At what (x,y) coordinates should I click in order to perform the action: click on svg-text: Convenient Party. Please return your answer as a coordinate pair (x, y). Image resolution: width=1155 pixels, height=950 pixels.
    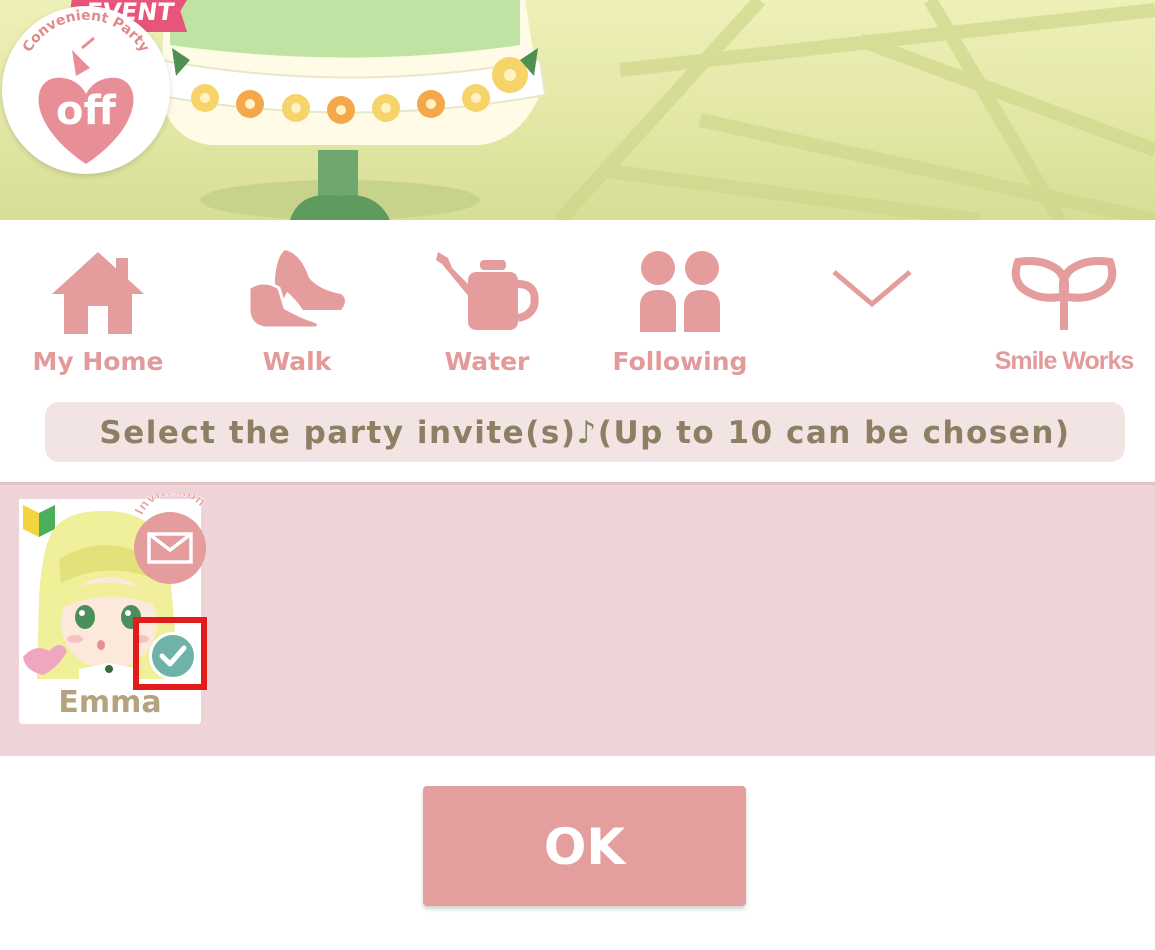
    Looking at the image, I should click on (86, 31).